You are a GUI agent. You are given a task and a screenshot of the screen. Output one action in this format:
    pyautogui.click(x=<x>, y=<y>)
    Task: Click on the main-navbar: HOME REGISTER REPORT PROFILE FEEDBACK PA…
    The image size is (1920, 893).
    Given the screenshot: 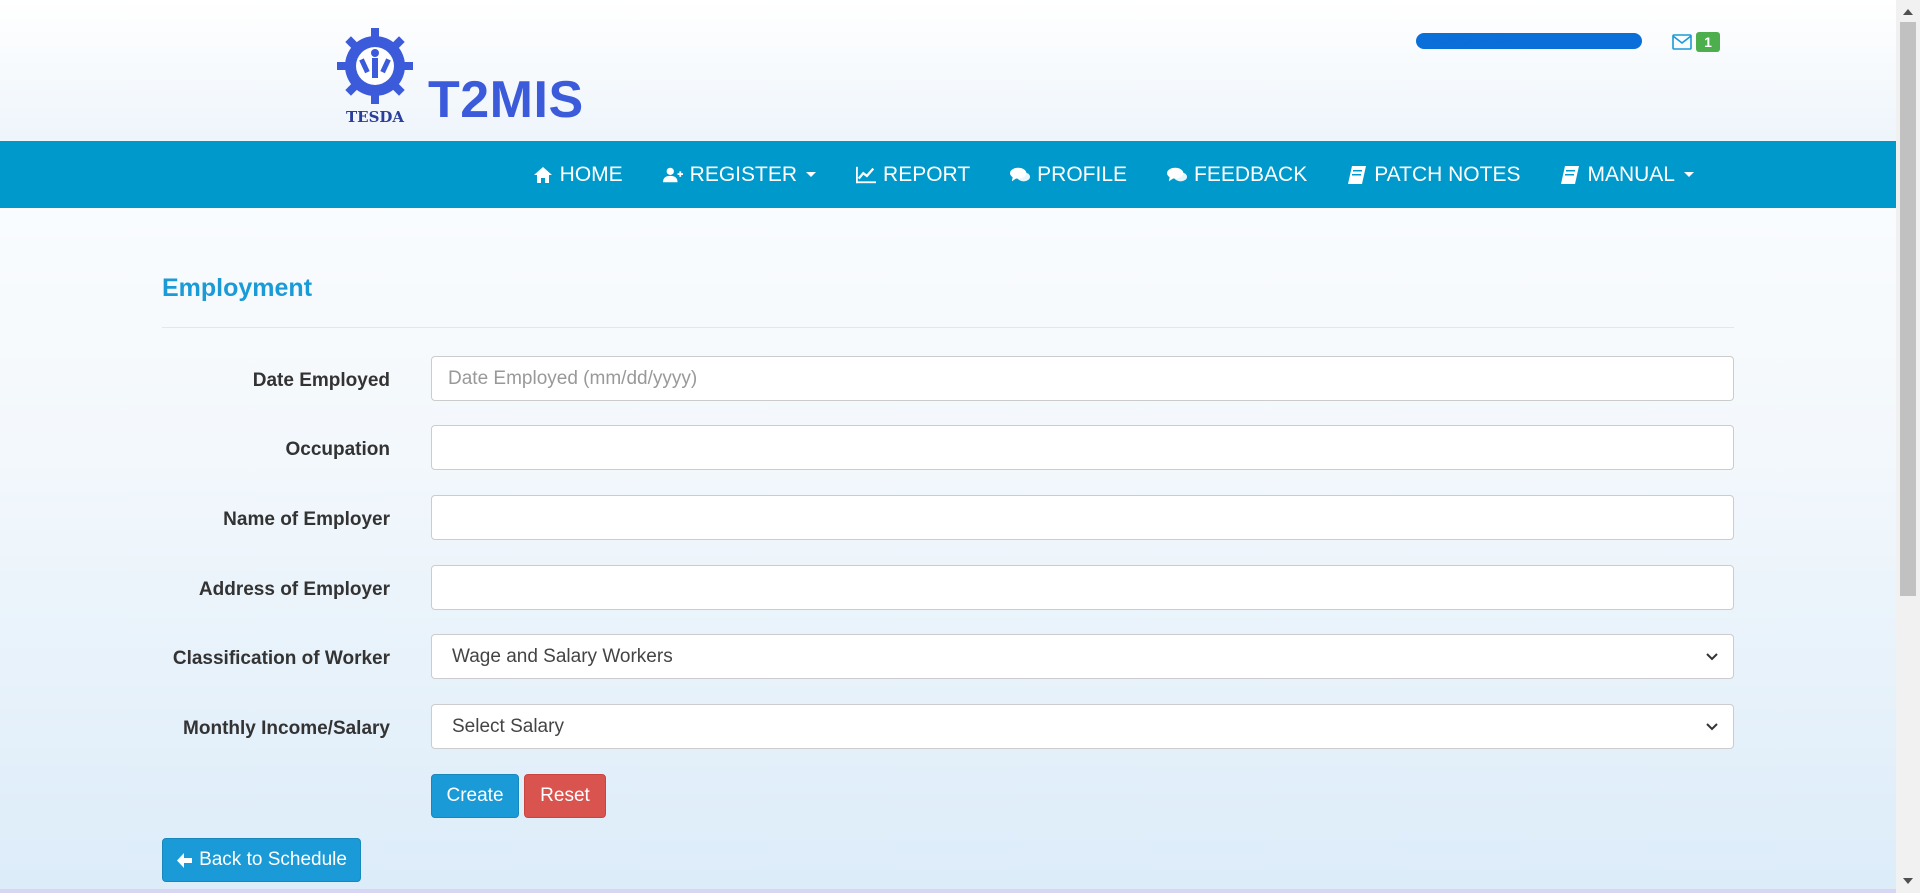 What is the action you would take?
    pyautogui.click(x=948, y=174)
    